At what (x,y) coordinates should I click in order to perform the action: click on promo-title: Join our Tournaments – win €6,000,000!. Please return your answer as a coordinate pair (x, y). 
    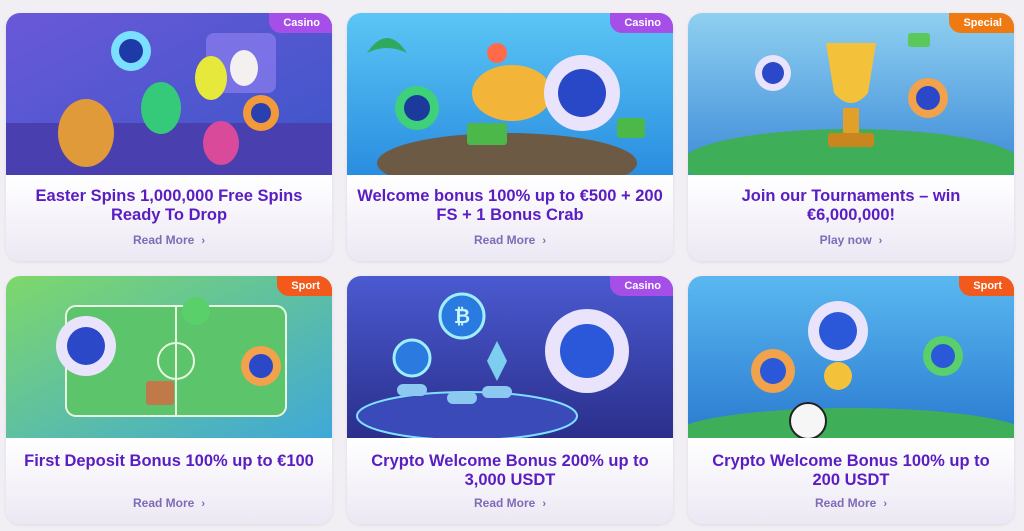
    Looking at the image, I should click on (851, 205).